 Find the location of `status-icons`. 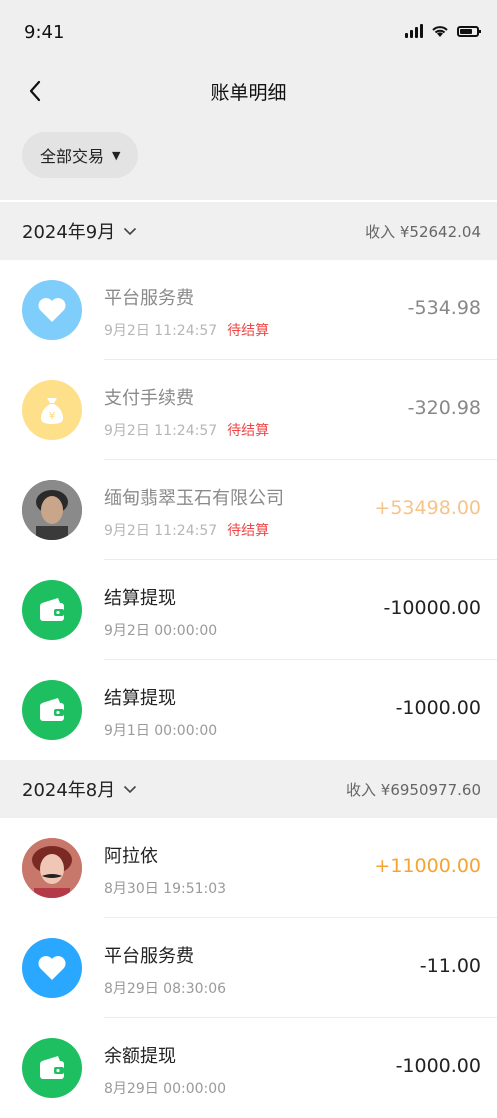

status-icons is located at coordinates (443, 31).